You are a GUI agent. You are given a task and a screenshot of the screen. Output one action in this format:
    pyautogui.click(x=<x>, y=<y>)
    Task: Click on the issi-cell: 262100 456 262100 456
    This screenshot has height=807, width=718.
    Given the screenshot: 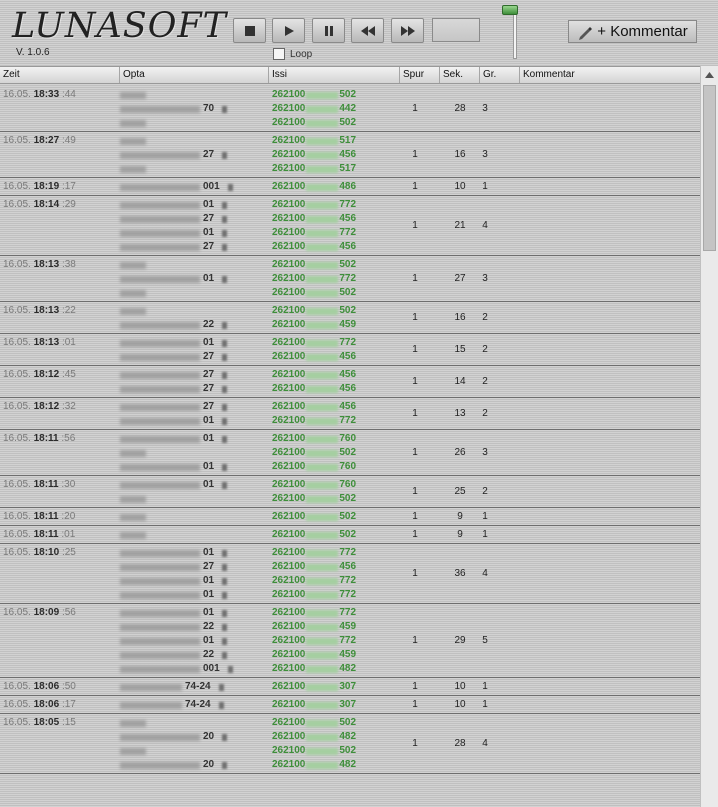 What is the action you would take?
    pyautogui.click(x=314, y=382)
    